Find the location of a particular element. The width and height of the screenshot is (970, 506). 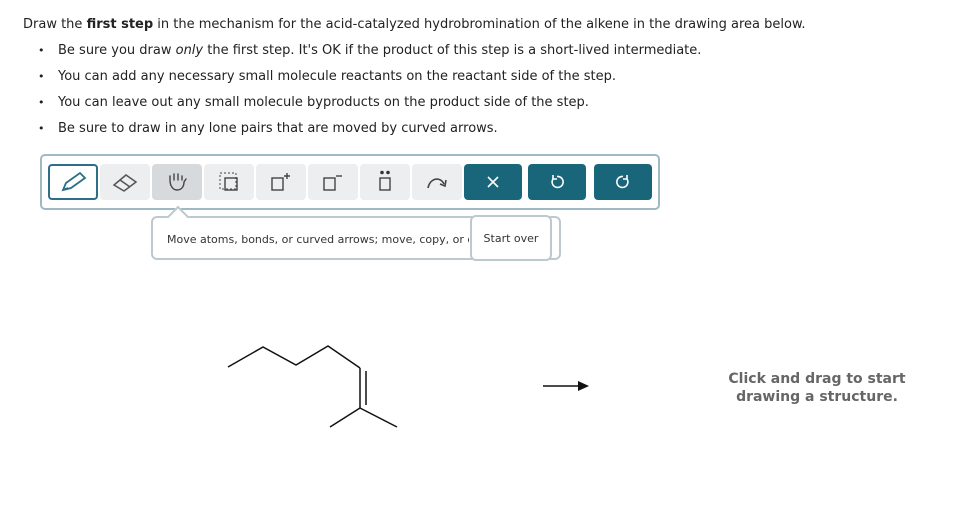

negative-charge-tool-button is located at coordinates (333, 182).